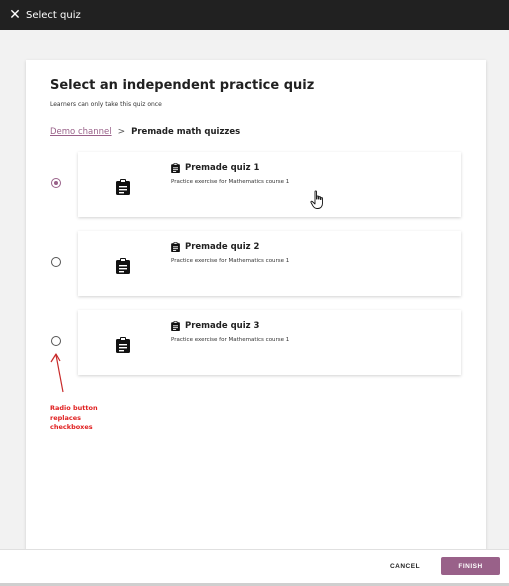  I want to click on annotation-note: Radio button replaces checkboxes, so click(74, 417).